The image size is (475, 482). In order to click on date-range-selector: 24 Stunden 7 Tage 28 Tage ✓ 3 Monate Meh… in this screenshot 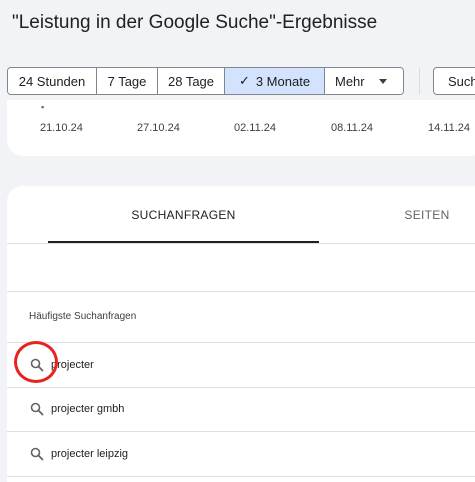, I will do `click(205, 81)`.